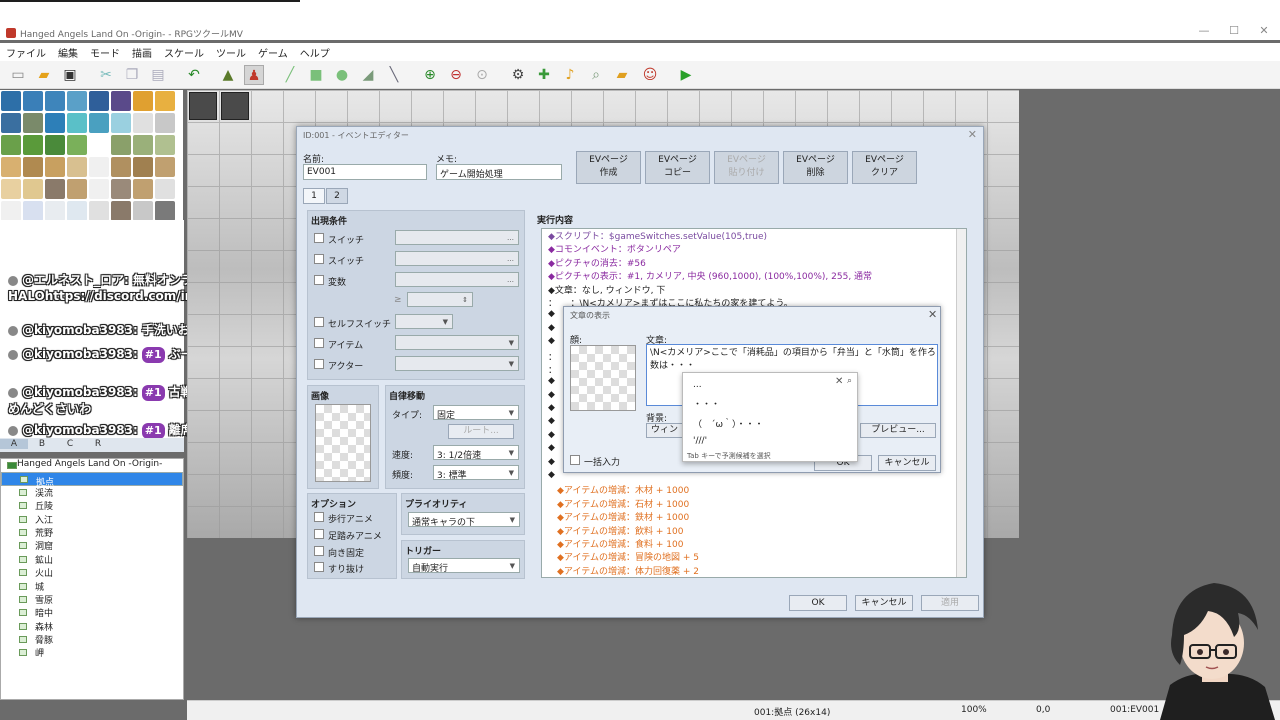 The width and height of the screenshot is (1280, 720). What do you see at coordinates (622, 75) in the screenshot?
I see `resource-manager-icon: ▰` at bounding box center [622, 75].